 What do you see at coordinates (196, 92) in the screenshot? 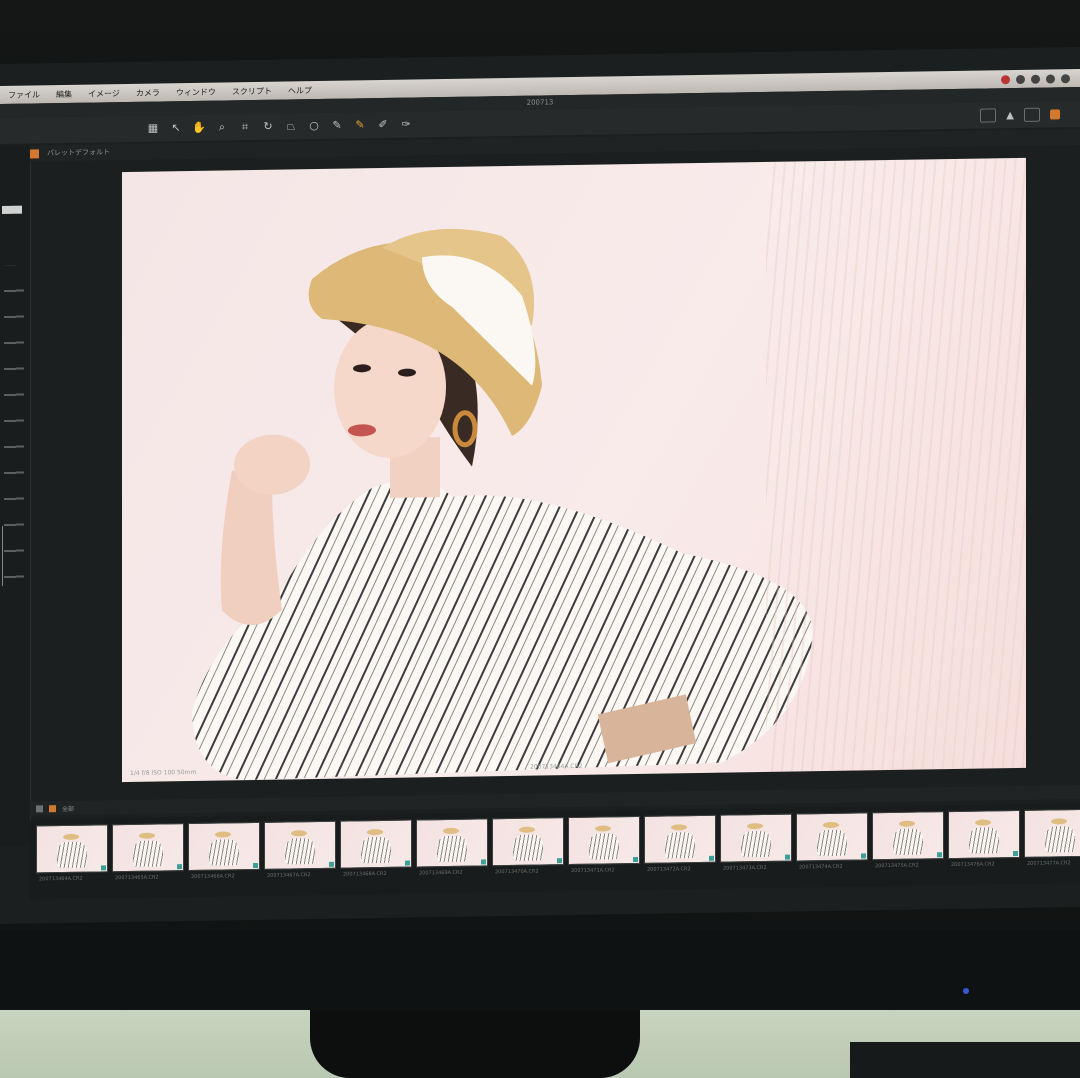
I see `menu-window: ウィンドウ` at bounding box center [196, 92].